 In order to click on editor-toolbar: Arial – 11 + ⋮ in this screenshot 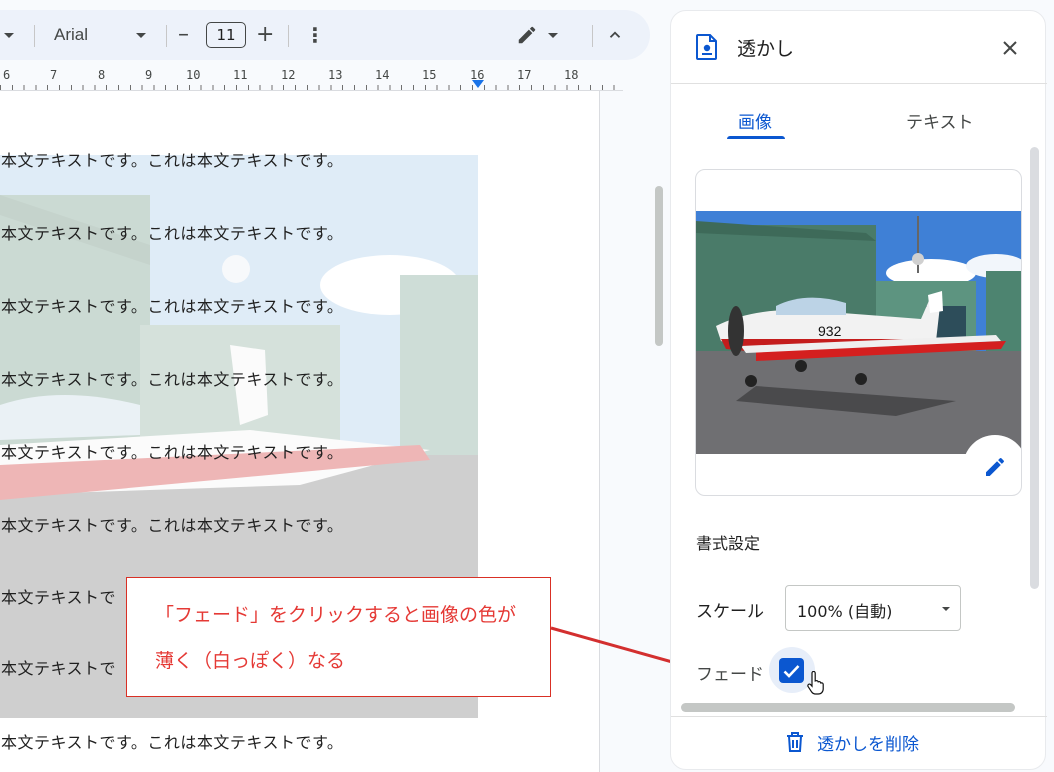, I will do `click(325, 35)`.